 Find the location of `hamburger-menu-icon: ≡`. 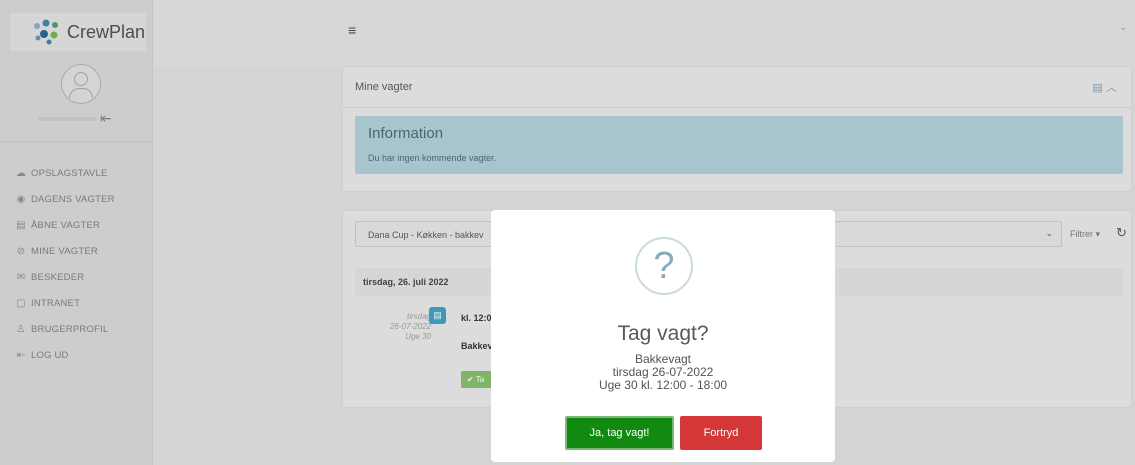

hamburger-menu-icon: ≡ is located at coordinates (352, 30).